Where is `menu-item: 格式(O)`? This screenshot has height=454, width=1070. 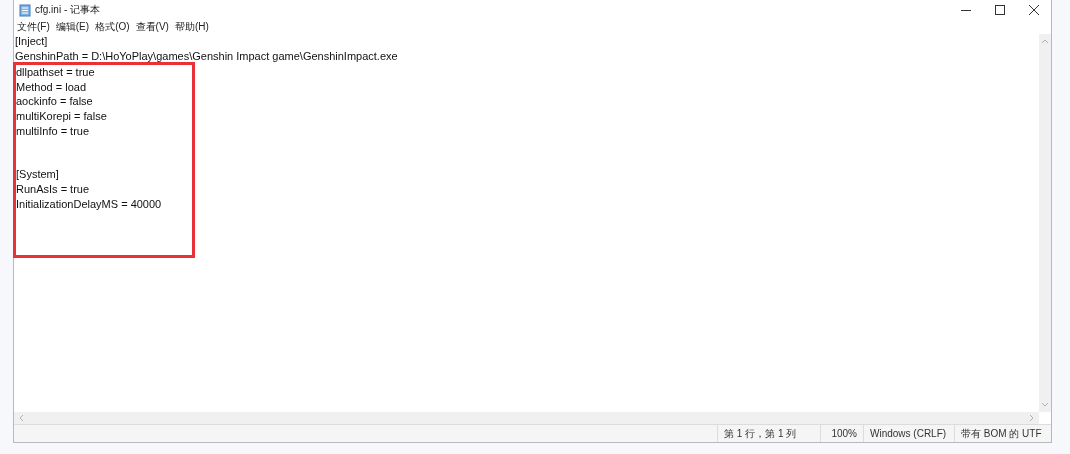
menu-item: 格式(O) is located at coordinates (112, 27).